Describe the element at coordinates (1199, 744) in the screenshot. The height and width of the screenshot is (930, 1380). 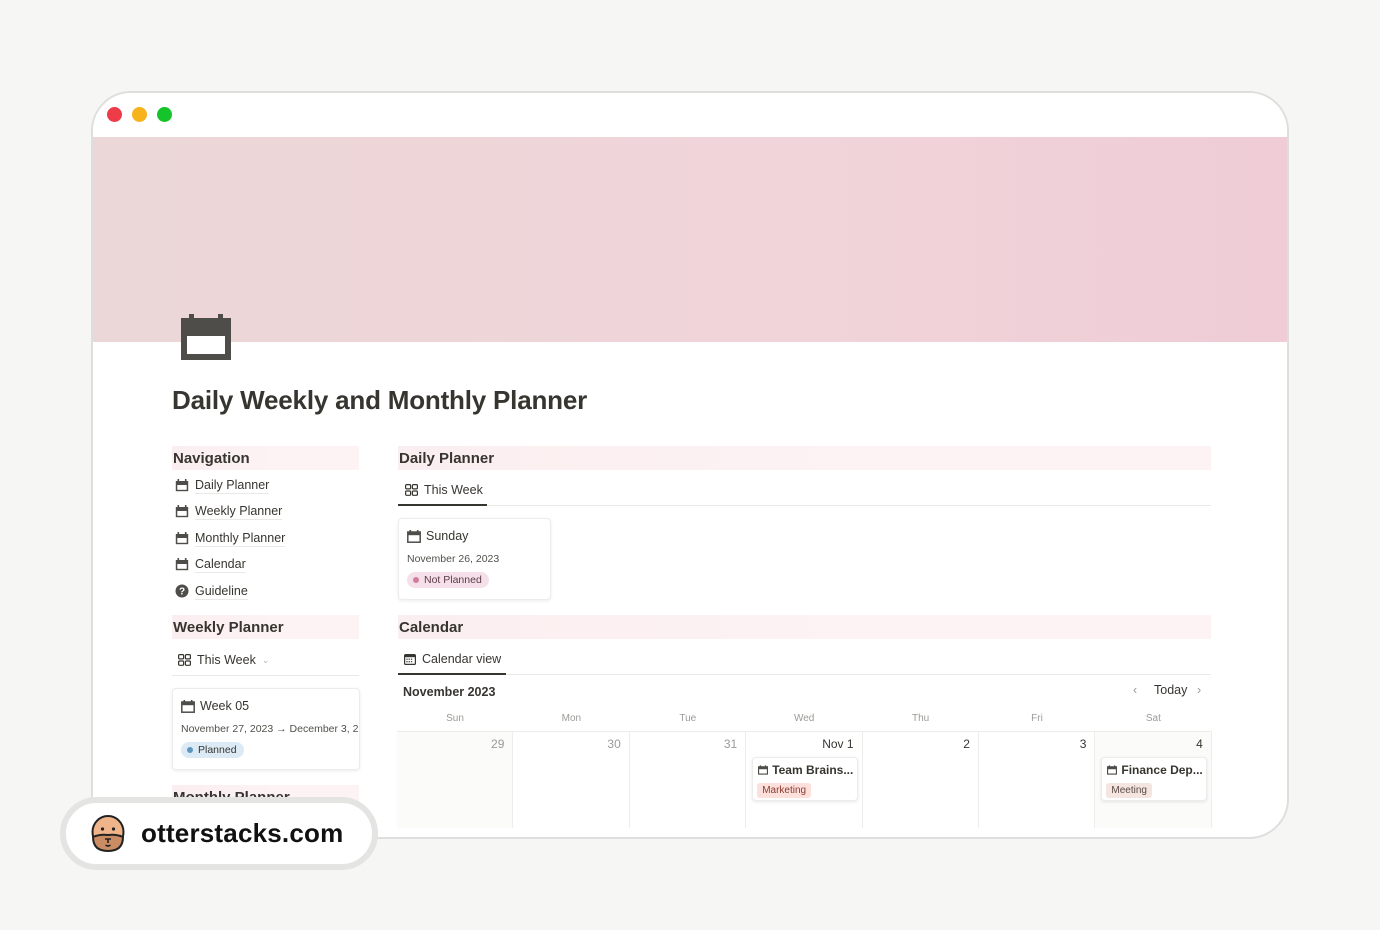
I see `day-number: 4` at that location.